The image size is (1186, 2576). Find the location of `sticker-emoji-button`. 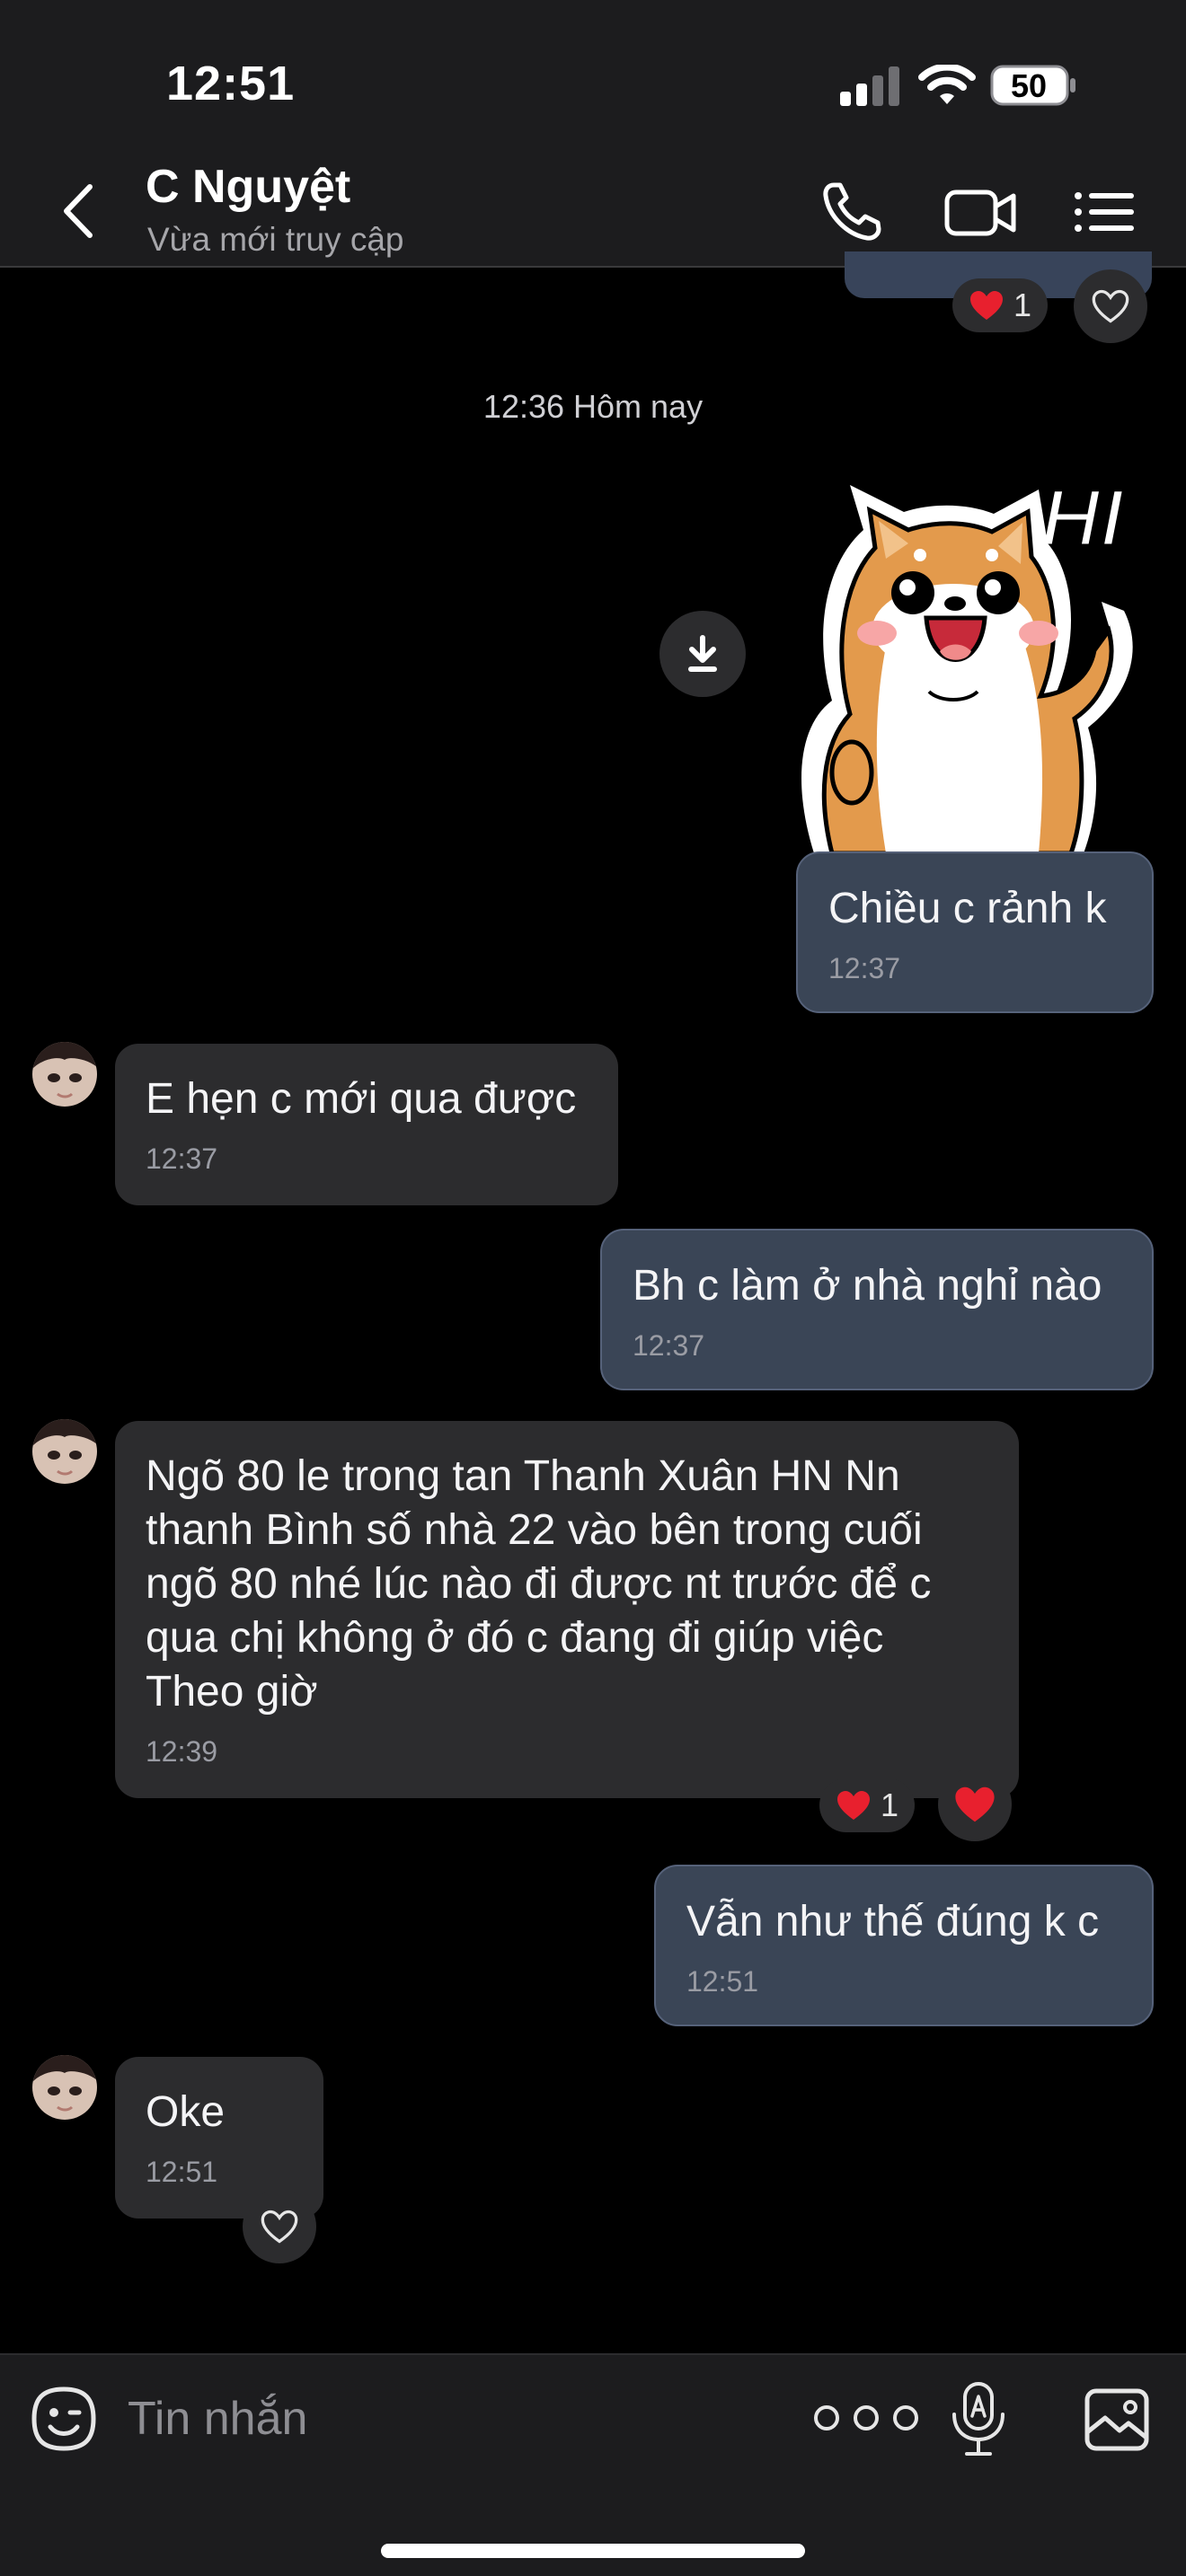

sticker-emoji-button is located at coordinates (64, 2419).